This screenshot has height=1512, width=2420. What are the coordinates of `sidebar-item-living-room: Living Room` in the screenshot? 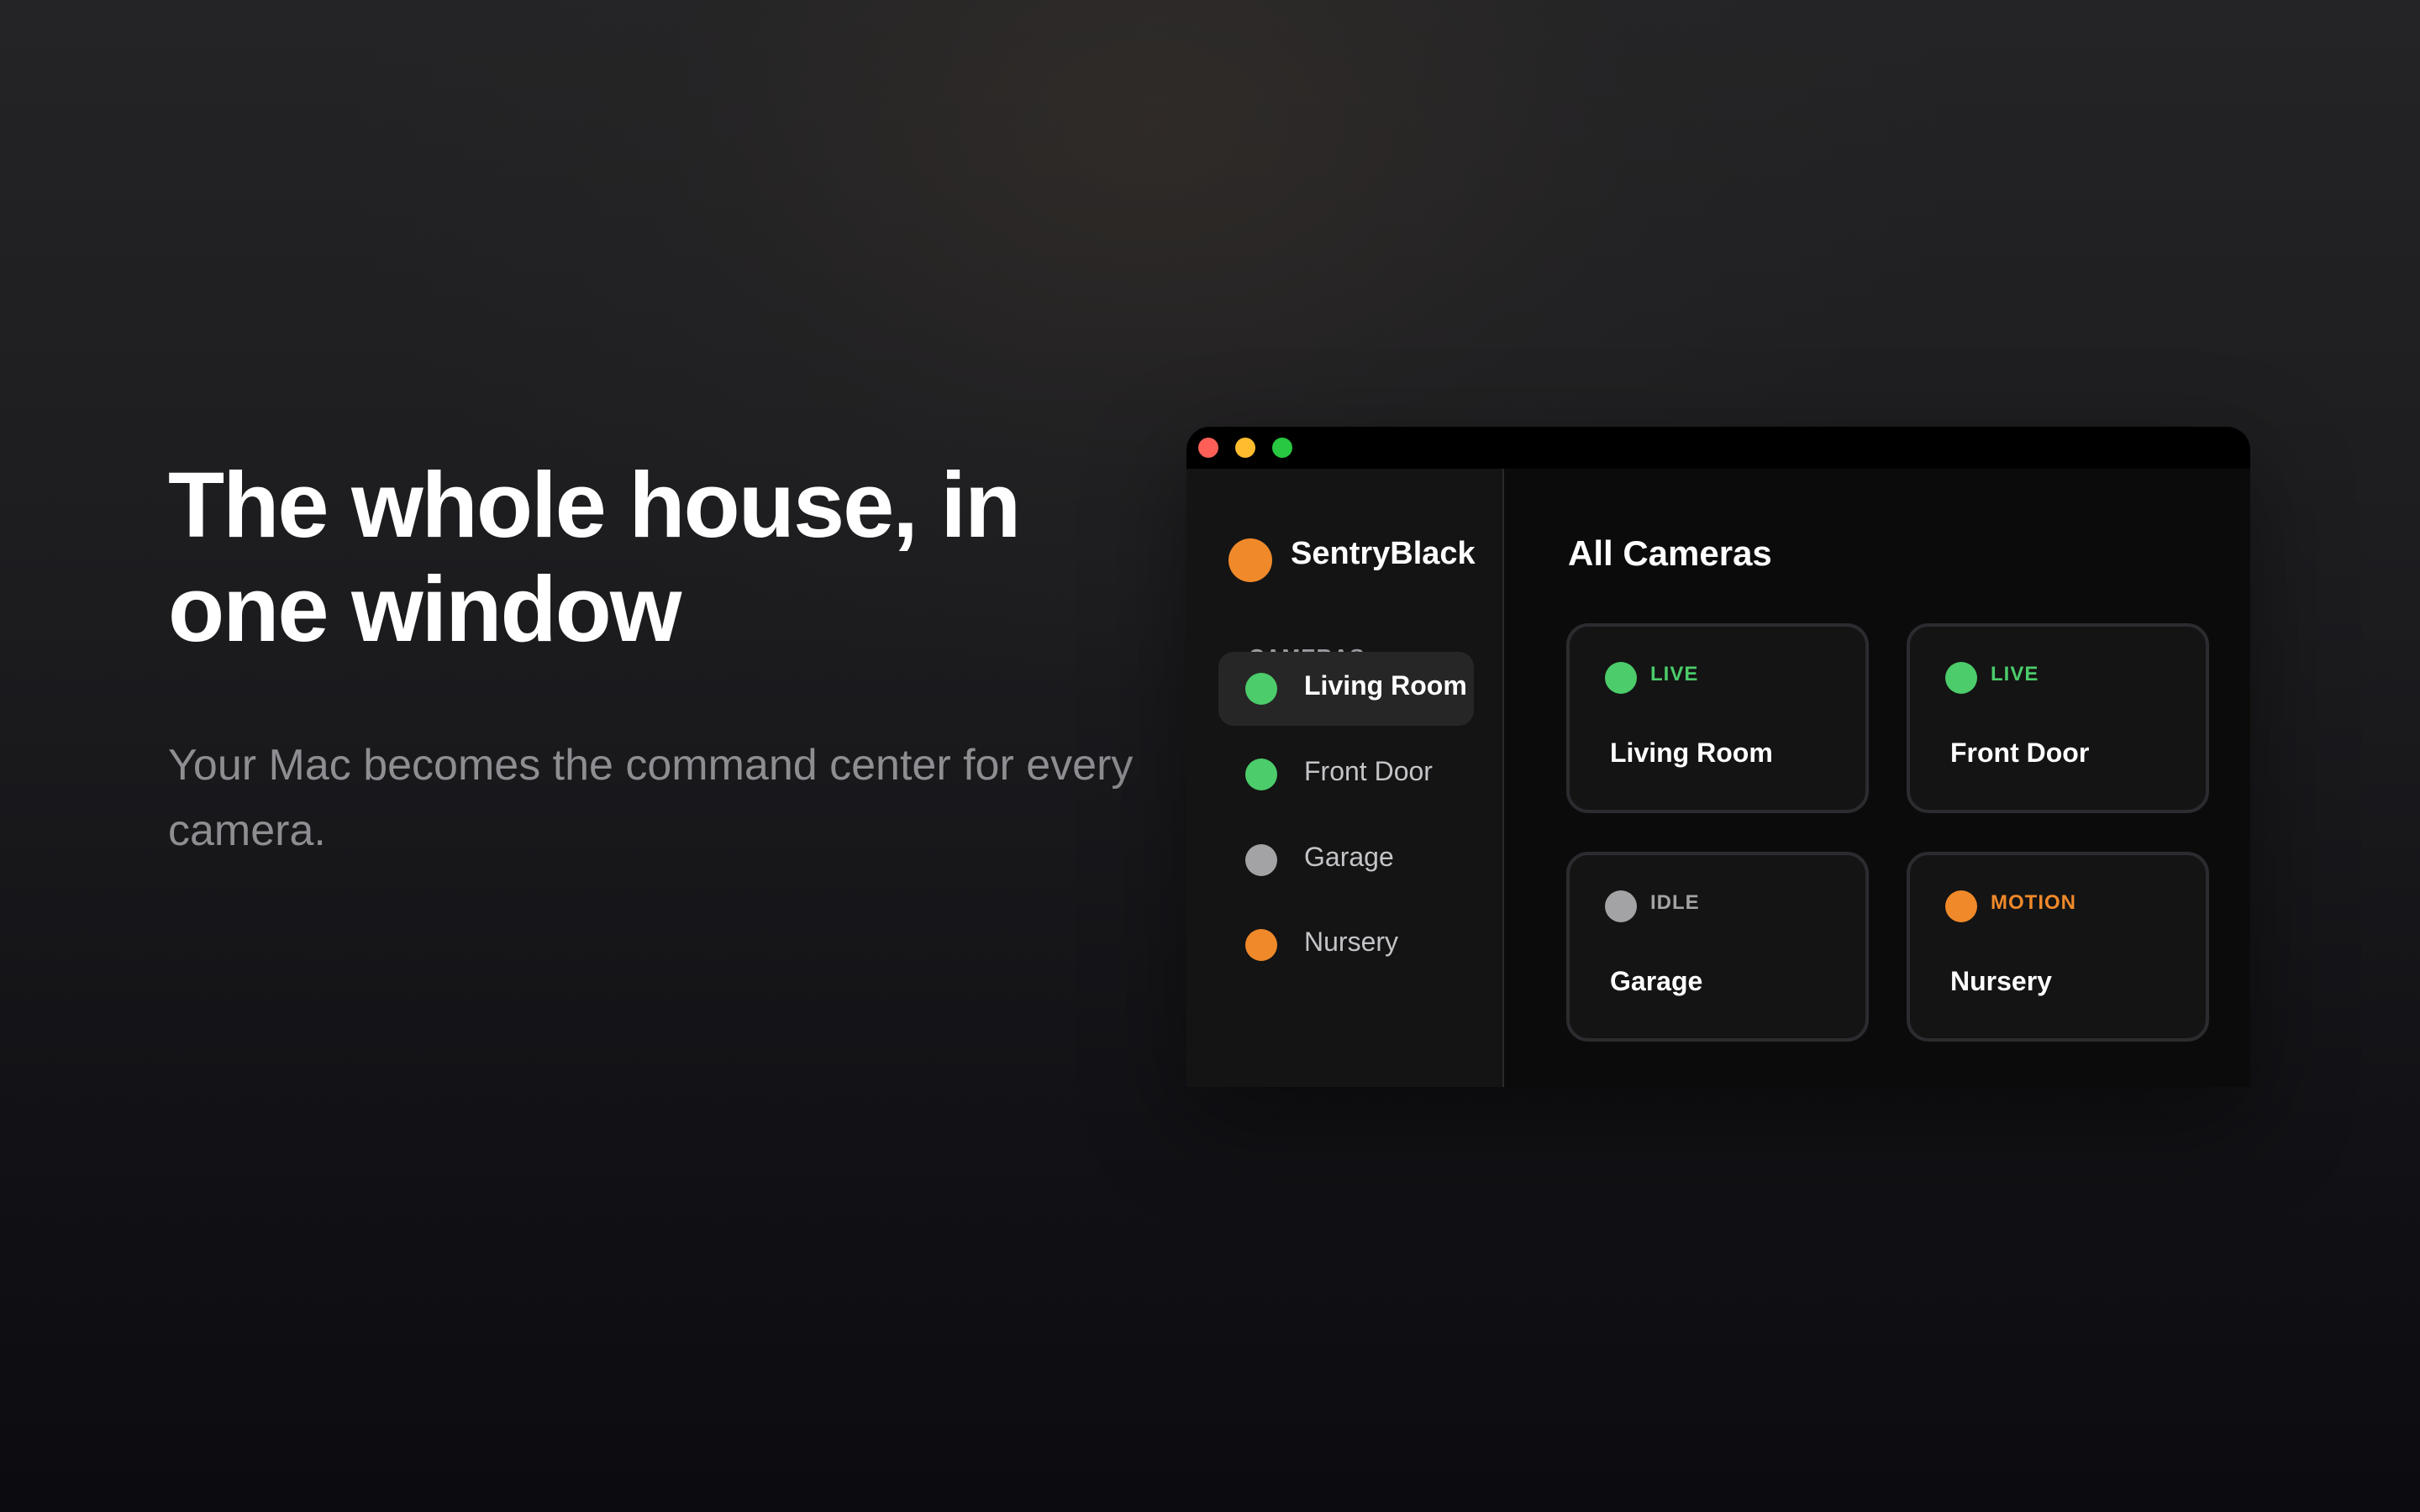 It's located at (1346, 689).